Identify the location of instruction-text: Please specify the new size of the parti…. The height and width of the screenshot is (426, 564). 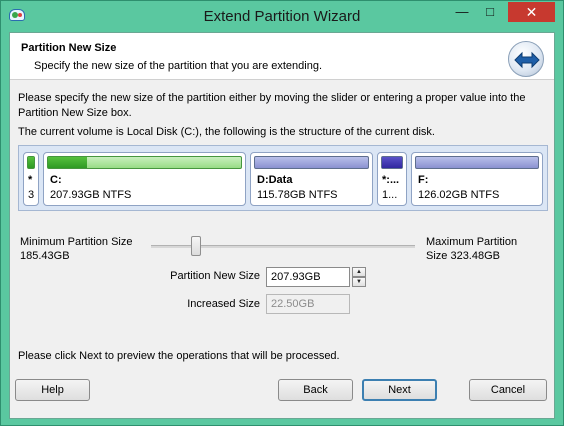
(272, 105).